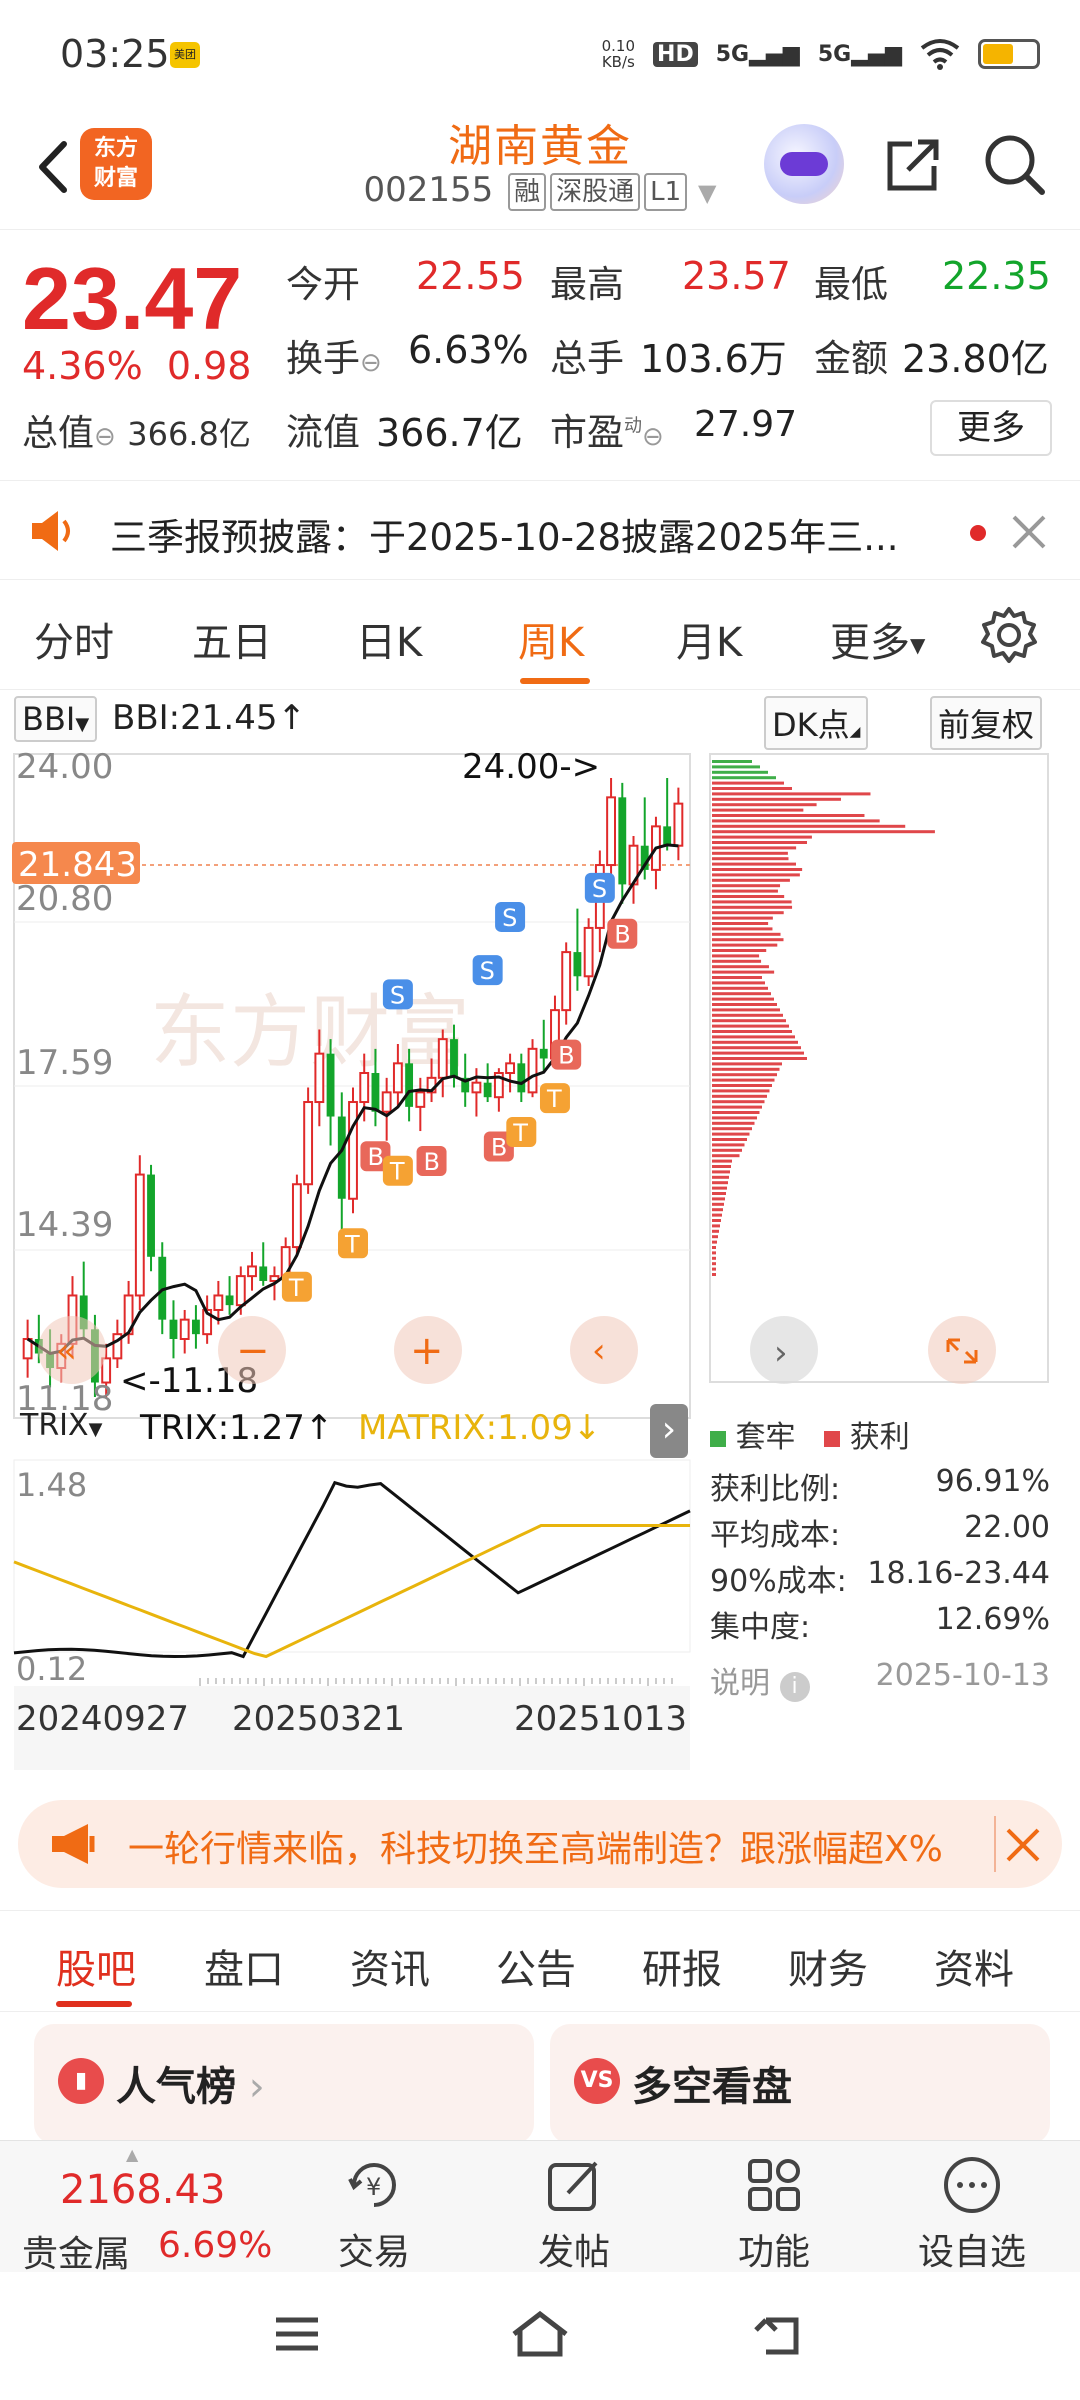 The height and width of the screenshot is (2400, 1080). What do you see at coordinates (310, 1032) in the screenshot?
I see `watermark: 东方财富` at bounding box center [310, 1032].